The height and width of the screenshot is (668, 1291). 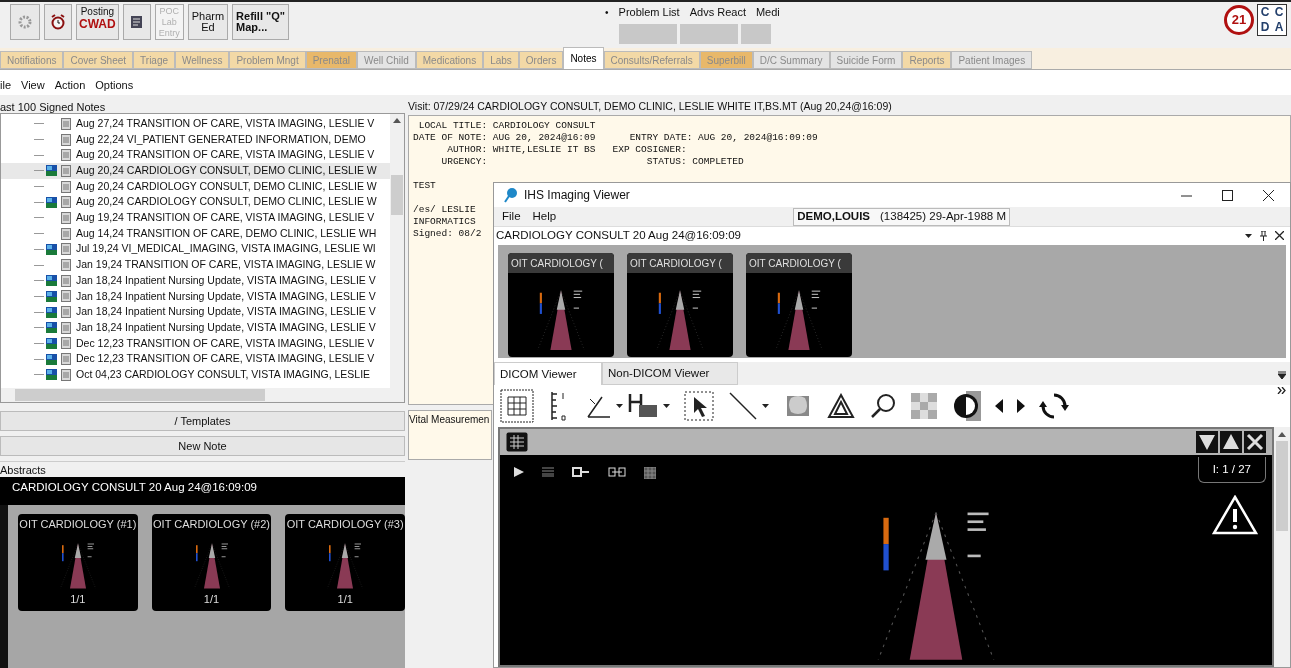 What do you see at coordinates (211, 562) in the screenshot?
I see `abstract-thumbnail: OIT CARDIOLOGY (#2) 1/1` at bounding box center [211, 562].